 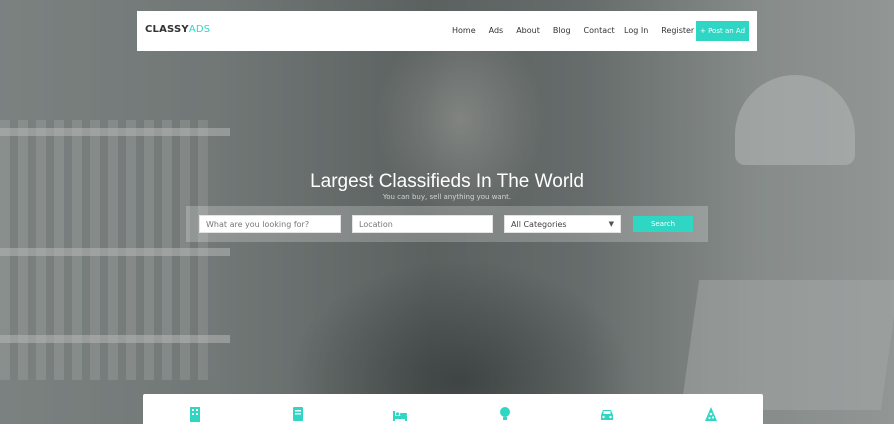 I want to click on hero-title: Largest Classifieds In The World, so click(x=447, y=181).